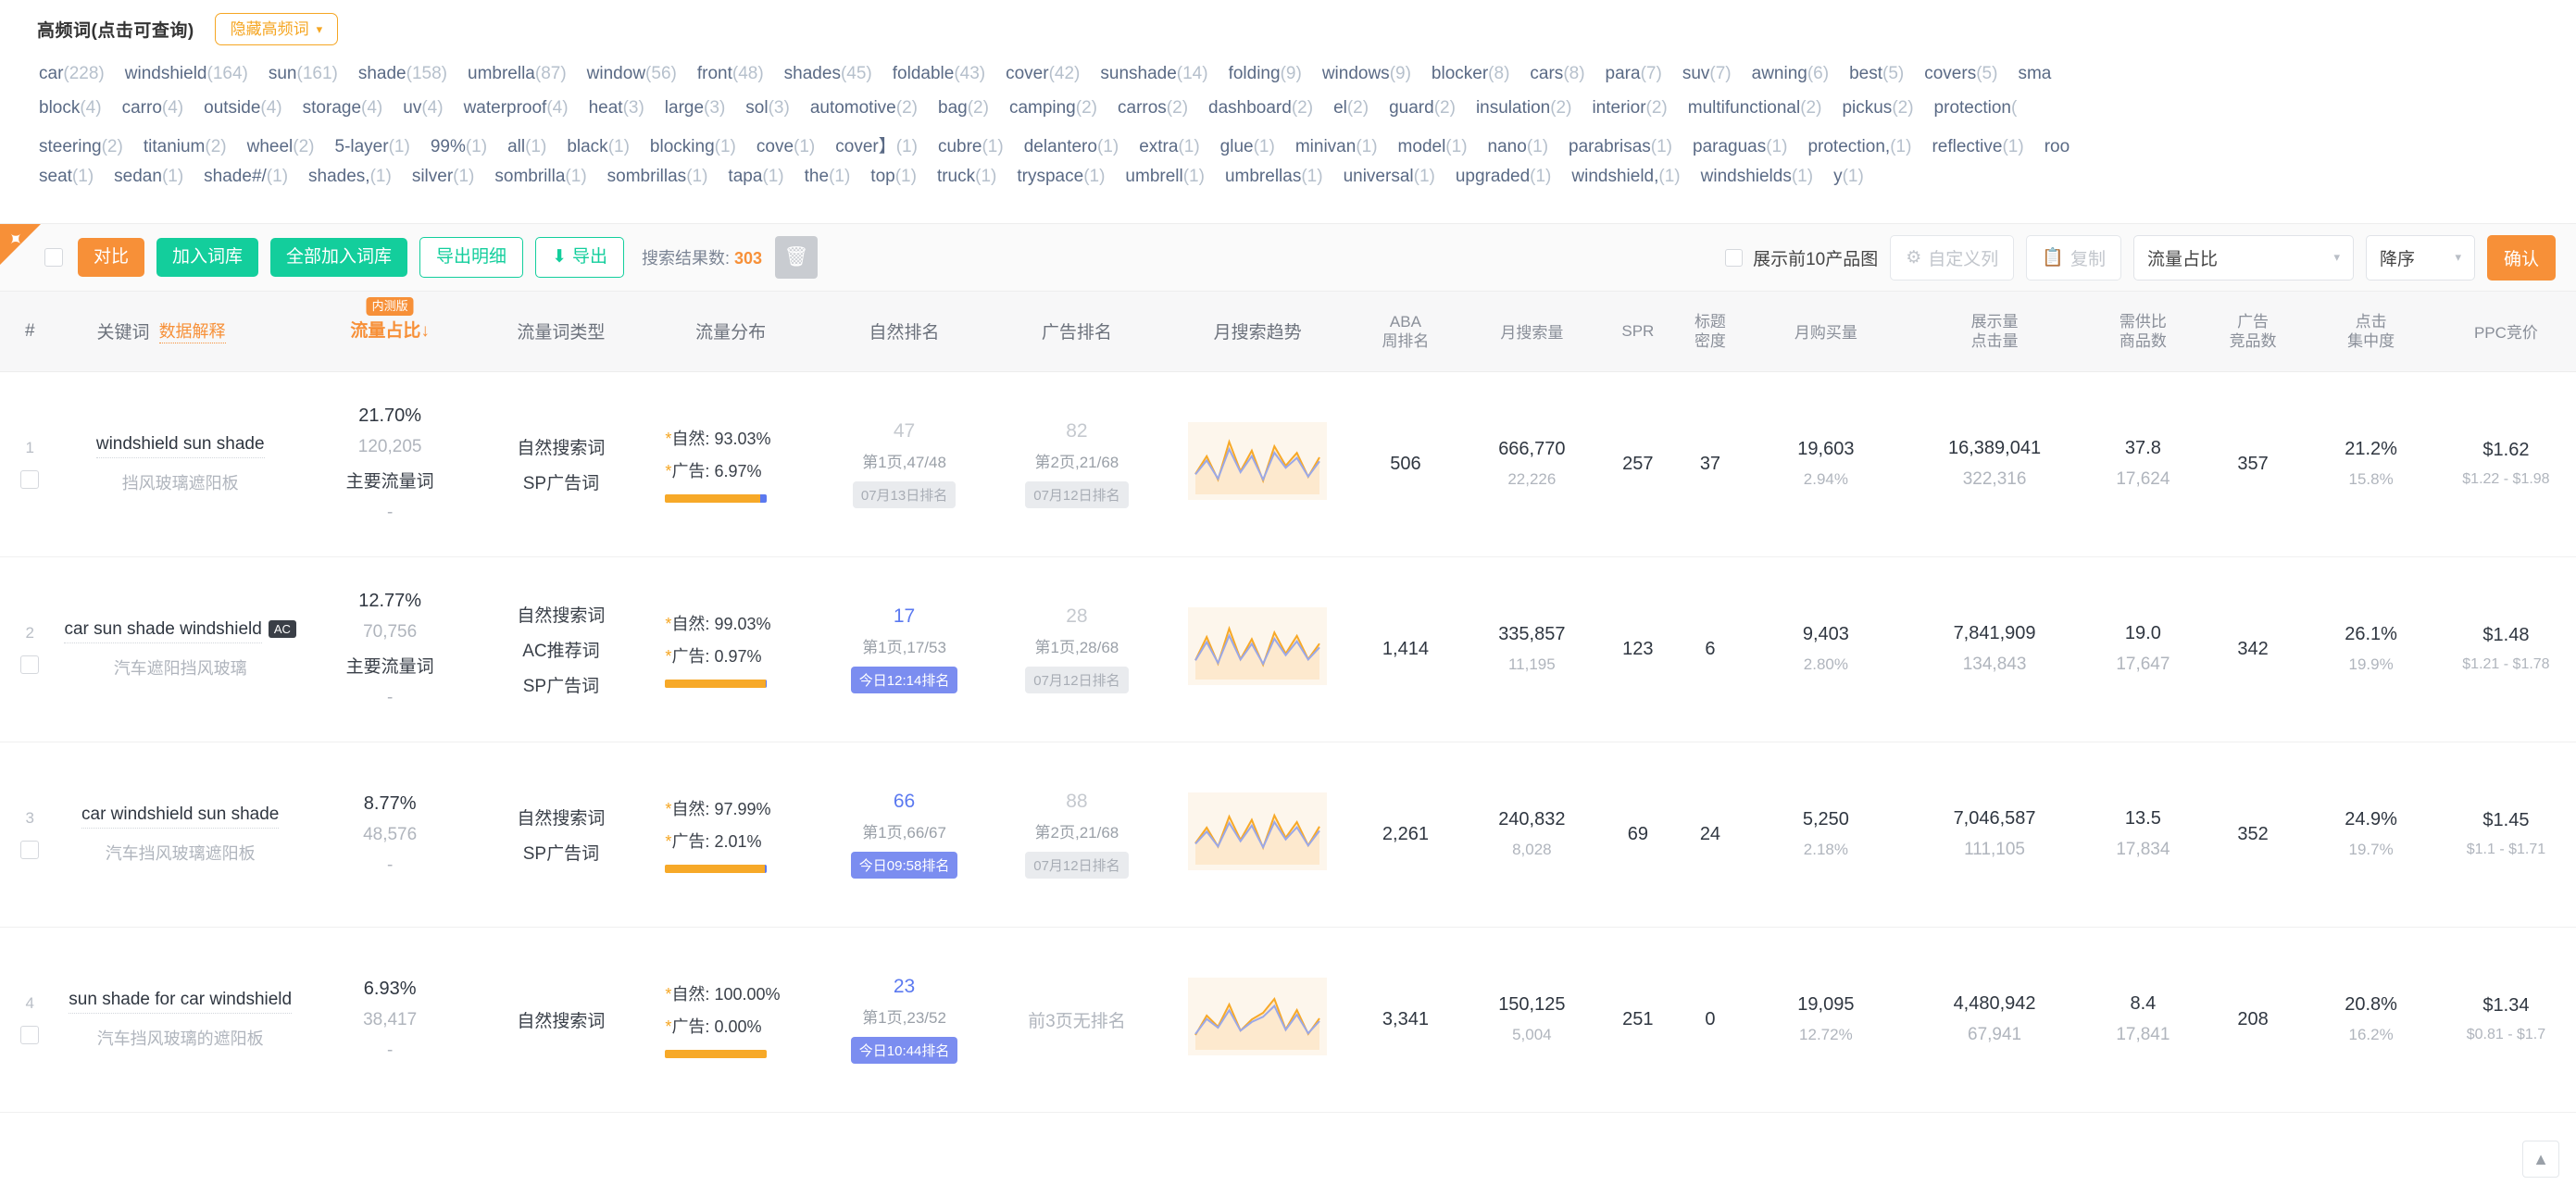 This screenshot has height=1185, width=2576. What do you see at coordinates (864, 108) in the screenshot?
I see `high-frequency-tag: automotive(2)` at bounding box center [864, 108].